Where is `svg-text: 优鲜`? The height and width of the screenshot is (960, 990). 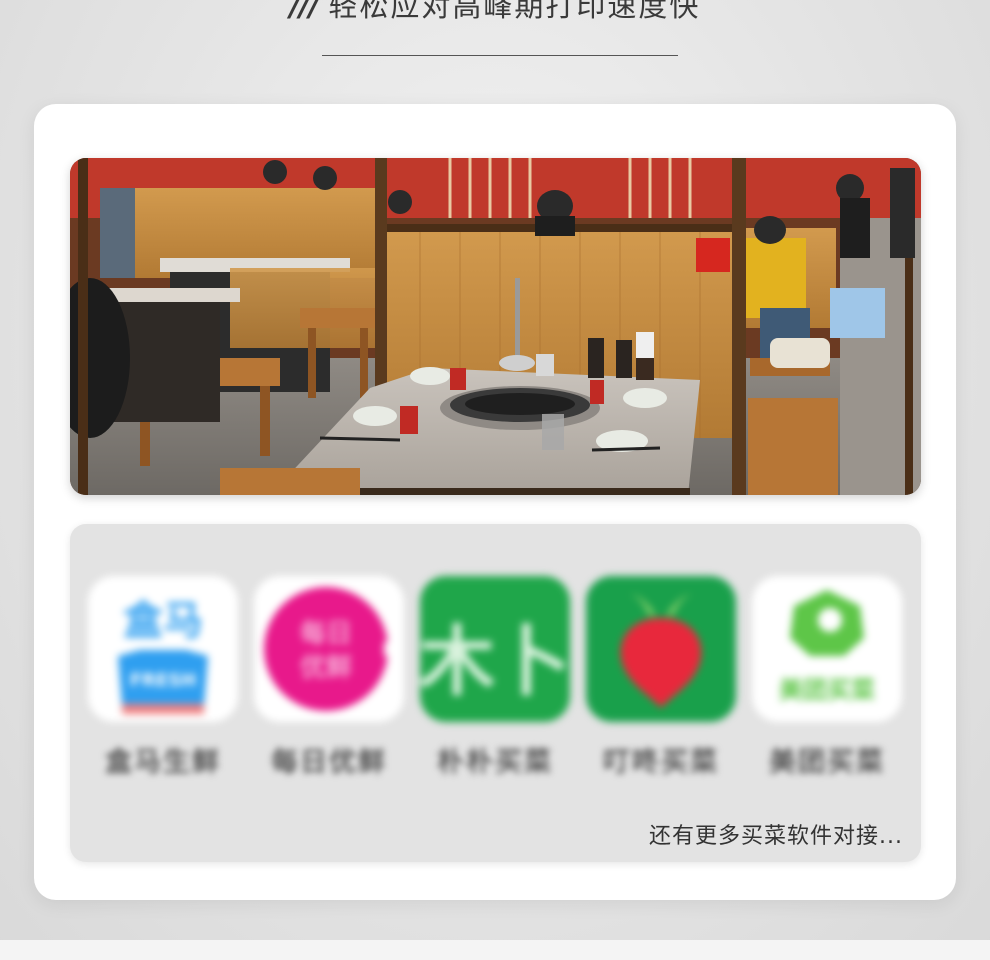 svg-text: 优鲜 is located at coordinates (326, 668).